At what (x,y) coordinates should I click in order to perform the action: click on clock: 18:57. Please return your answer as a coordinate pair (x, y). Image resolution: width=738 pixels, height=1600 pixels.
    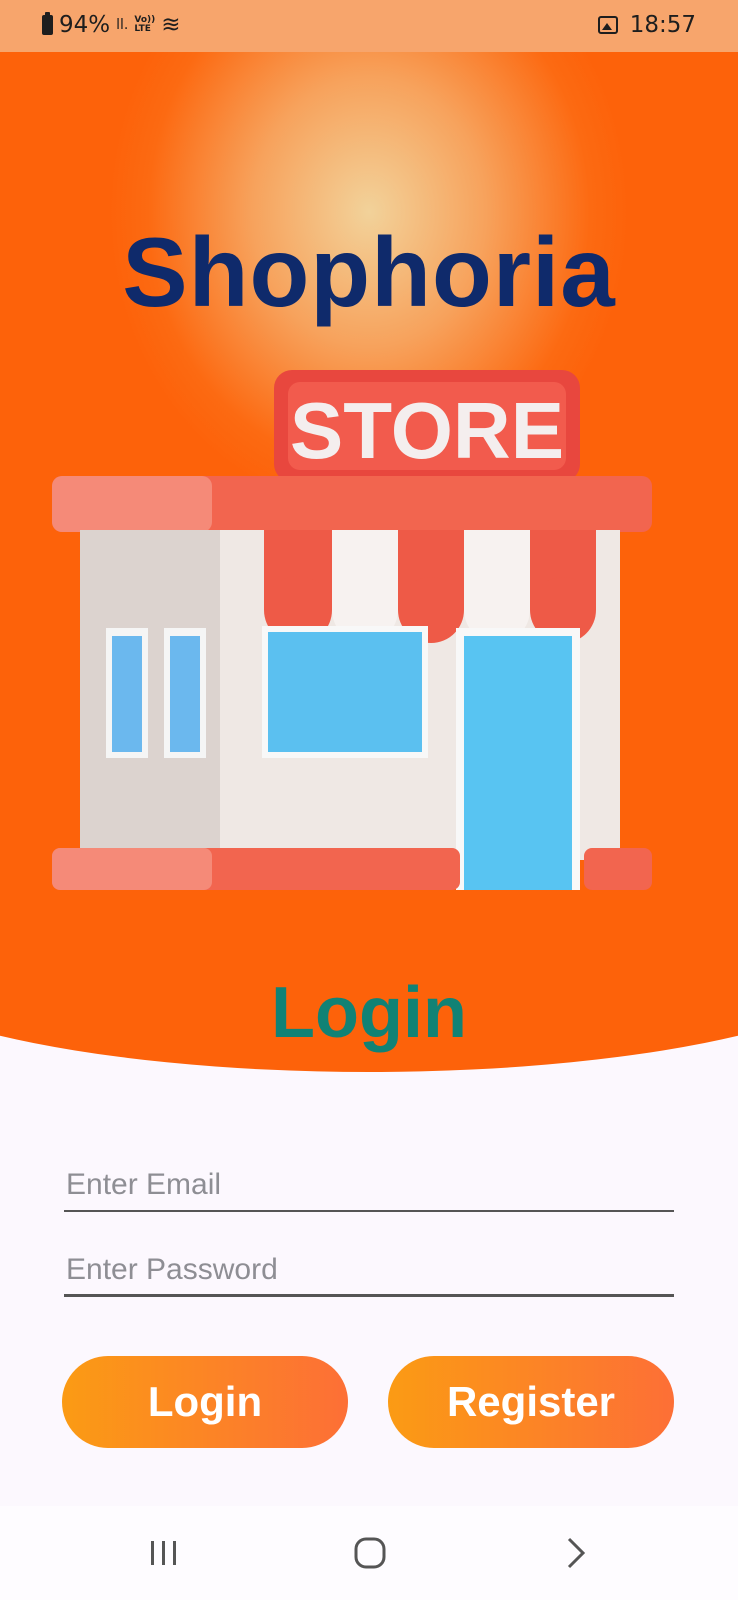
    Looking at the image, I should click on (662, 25).